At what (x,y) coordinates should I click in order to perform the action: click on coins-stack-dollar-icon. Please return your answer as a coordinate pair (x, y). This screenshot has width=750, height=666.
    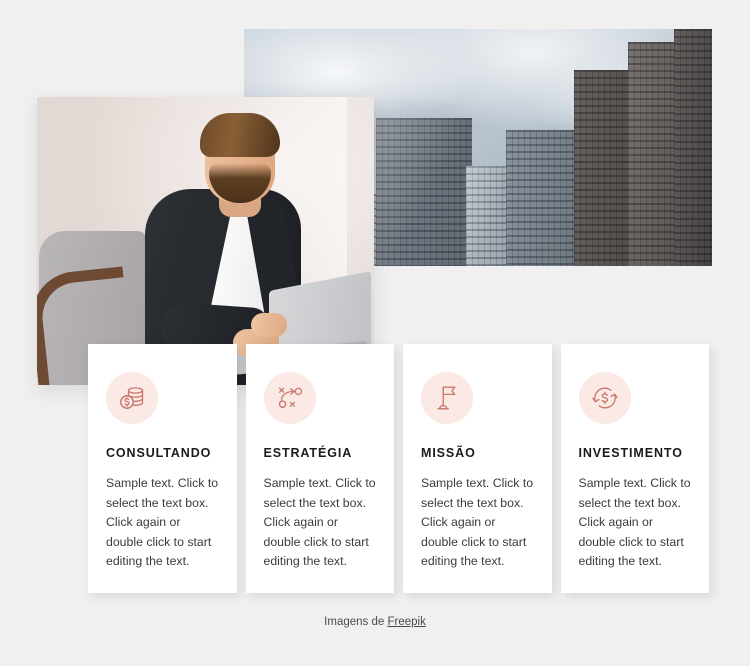
    Looking at the image, I should click on (132, 398).